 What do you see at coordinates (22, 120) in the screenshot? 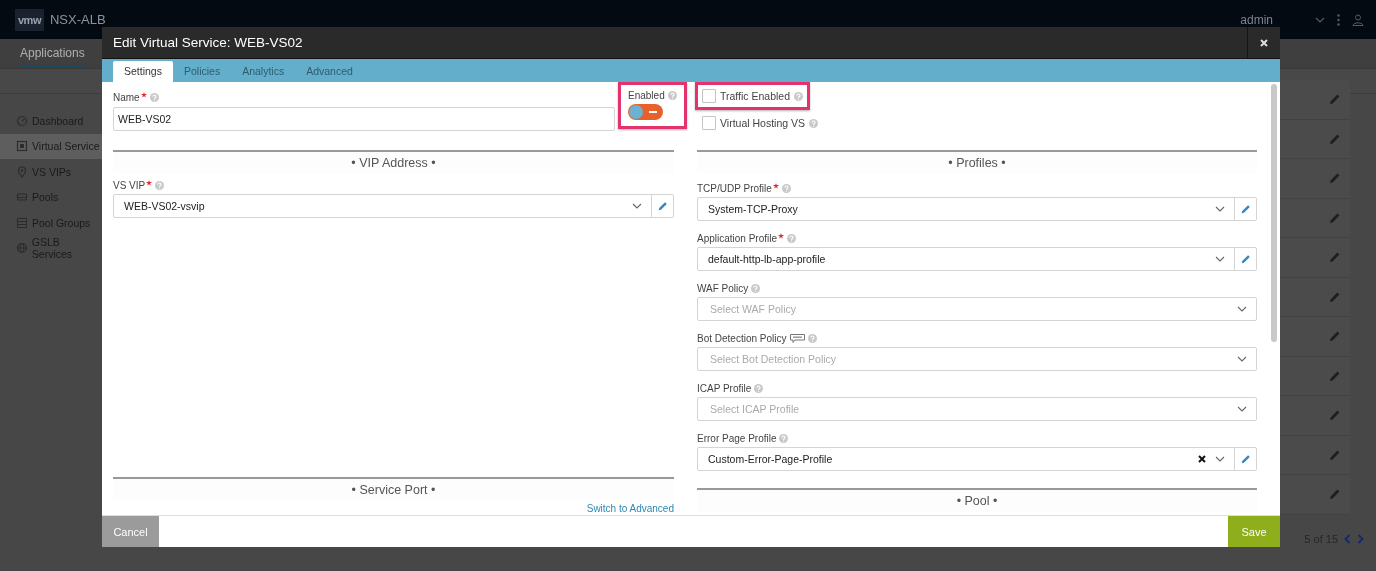
I see `gauge-icon` at bounding box center [22, 120].